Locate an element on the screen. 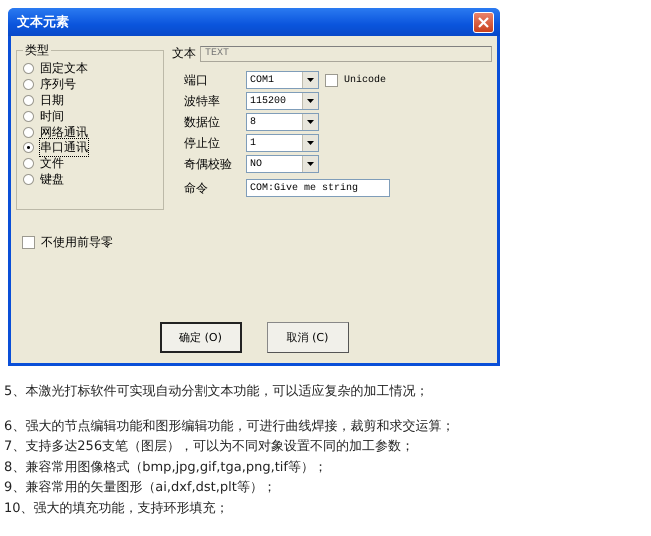  group-title: 类型 is located at coordinates (37, 50).